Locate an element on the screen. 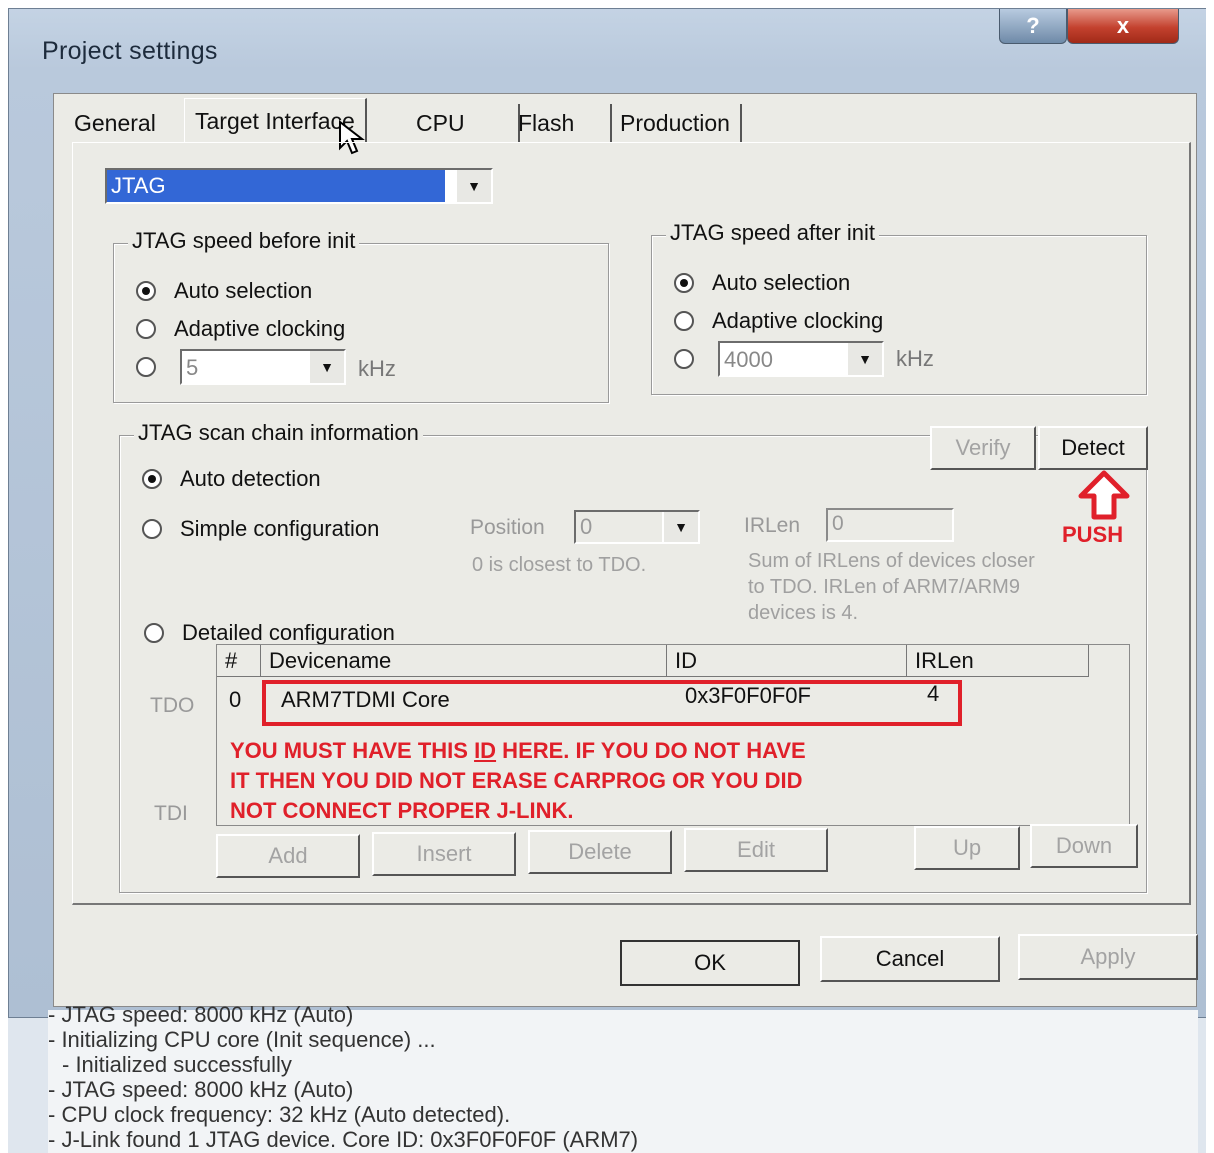  apply-button: Apply is located at coordinates (1108, 957).